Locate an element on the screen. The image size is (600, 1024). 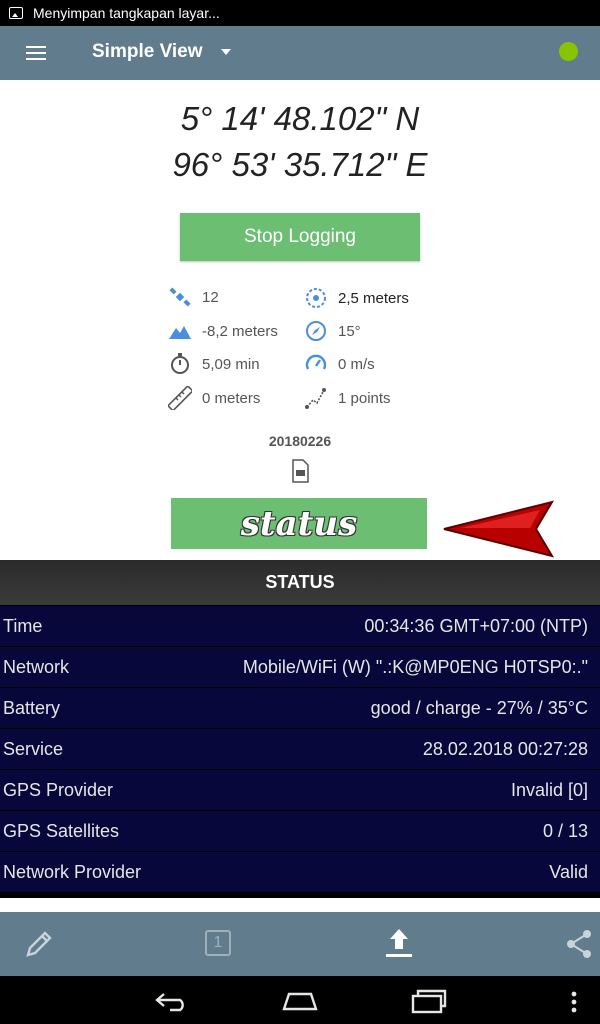
stopwatch-icon is located at coordinates (180, 363).